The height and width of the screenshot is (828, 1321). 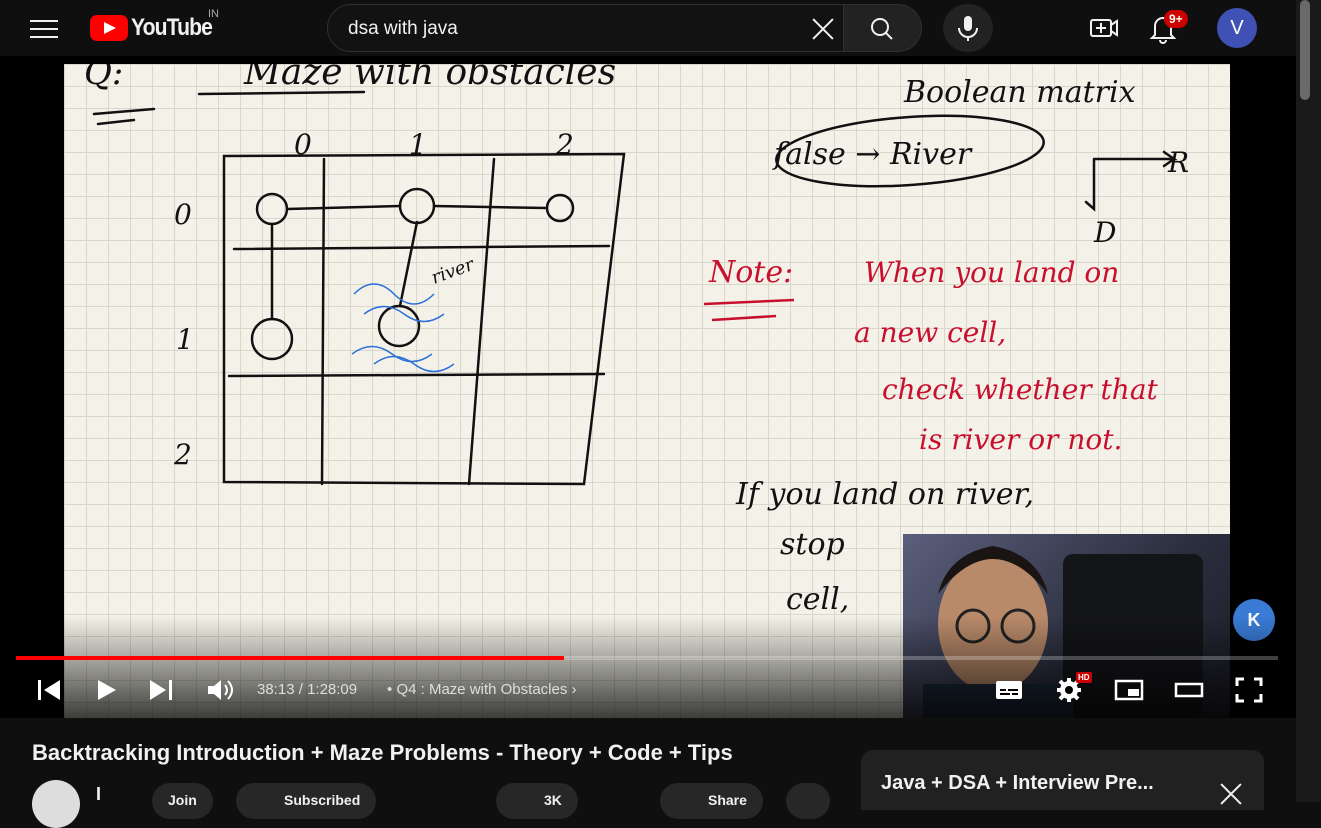 What do you see at coordinates (808, 801) in the screenshot?
I see `more-actions-button` at bounding box center [808, 801].